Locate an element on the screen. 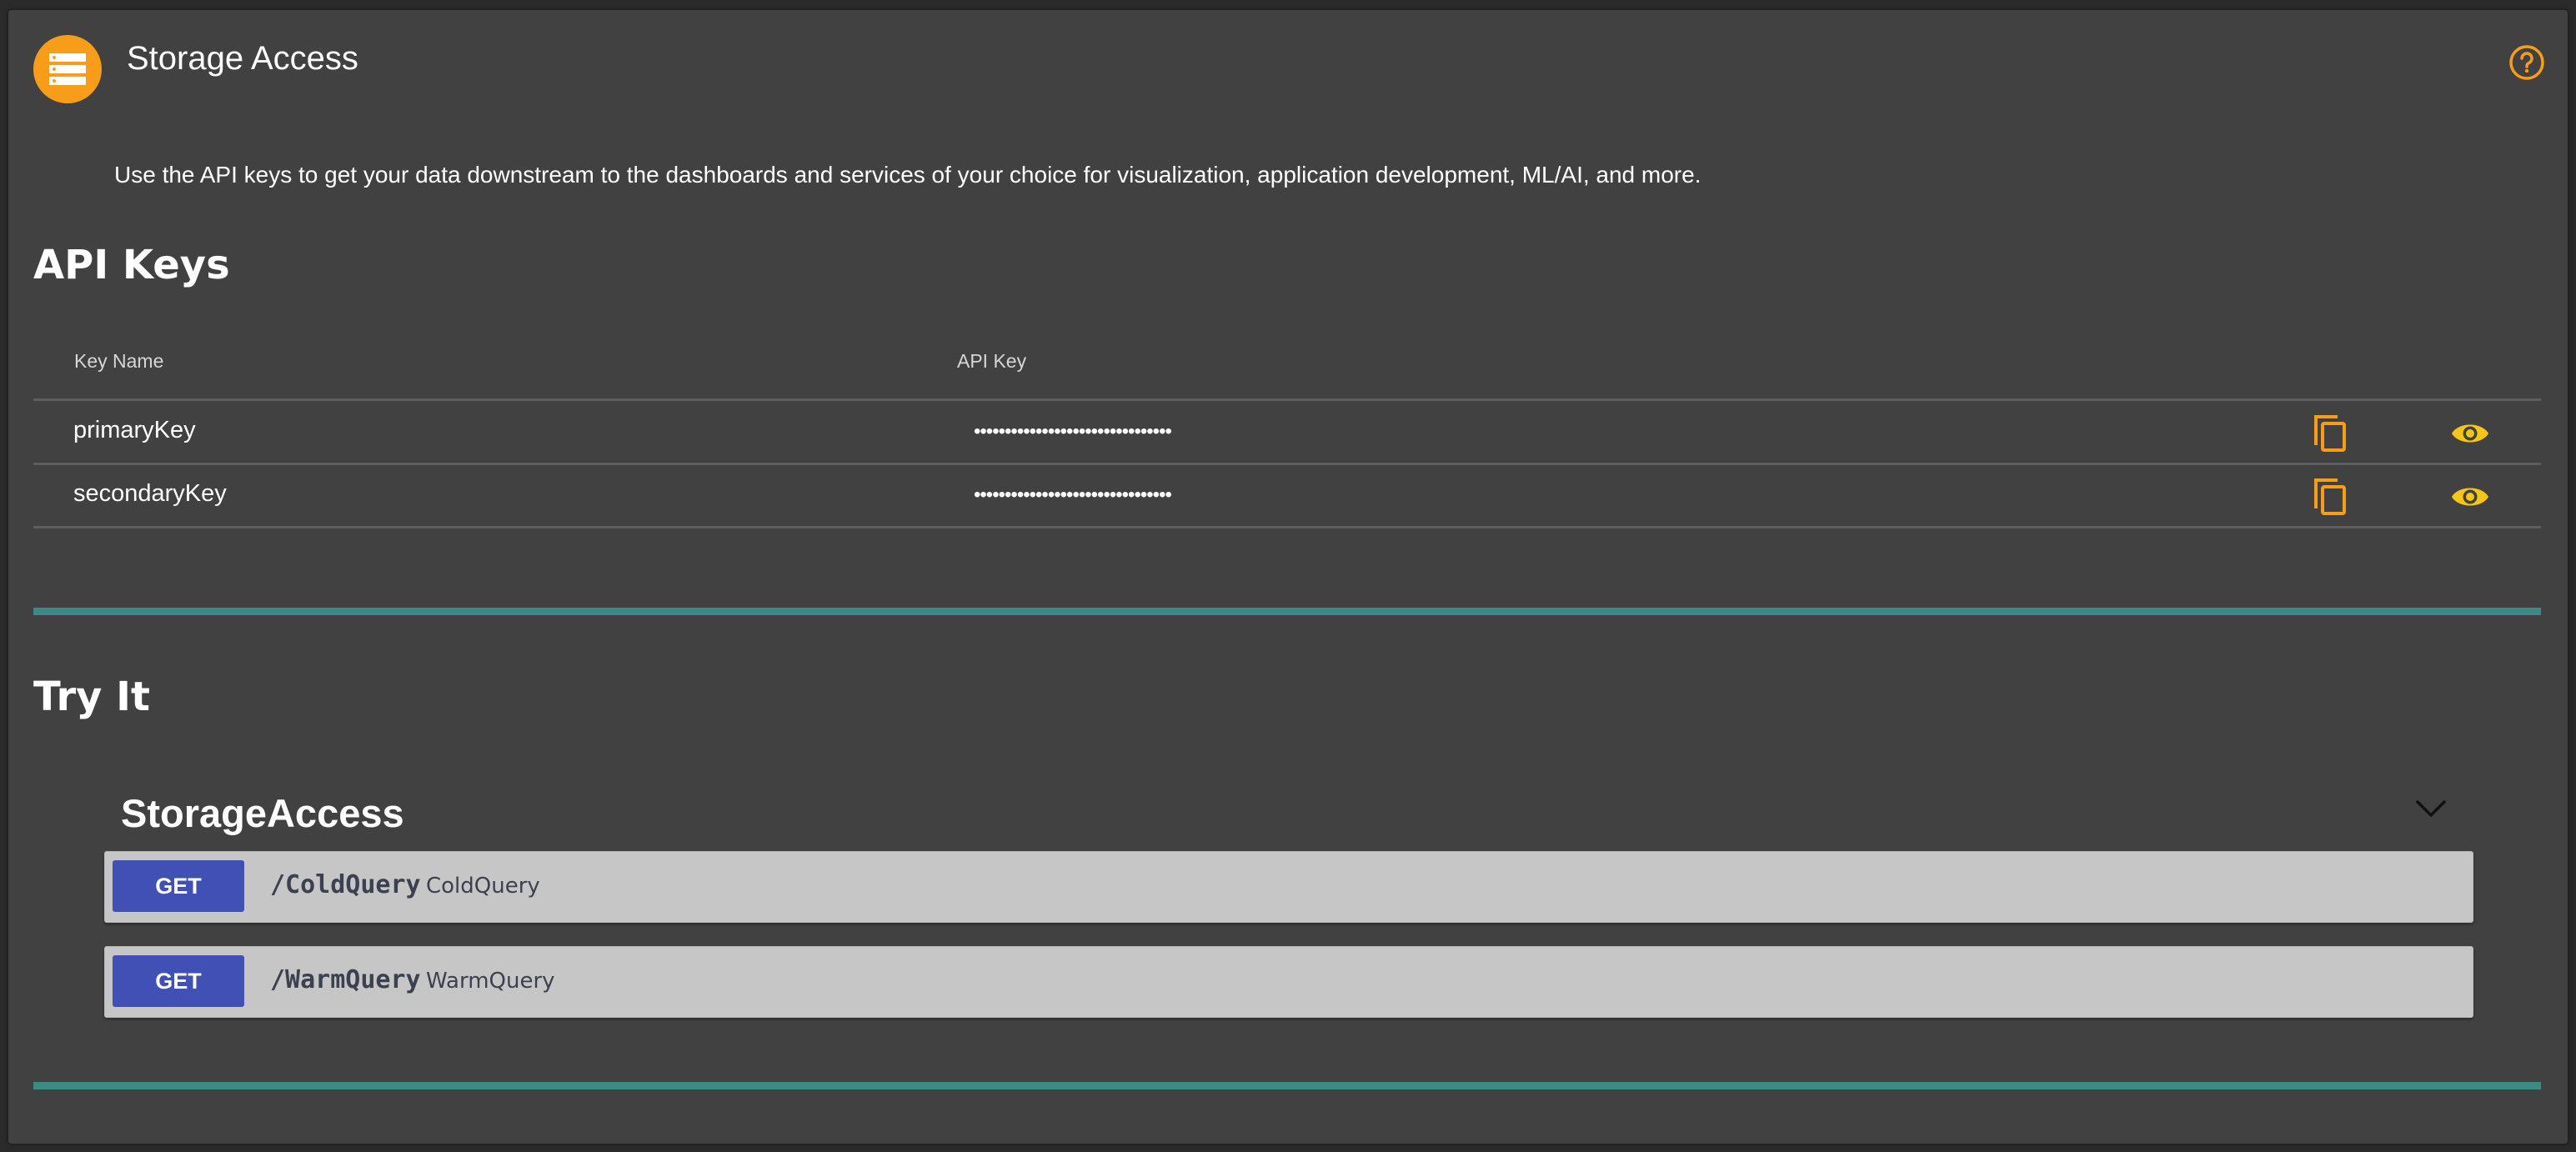 The image size is (2576, 1152). operation-summary: ColdQuery is located at coordinates (483, 886).